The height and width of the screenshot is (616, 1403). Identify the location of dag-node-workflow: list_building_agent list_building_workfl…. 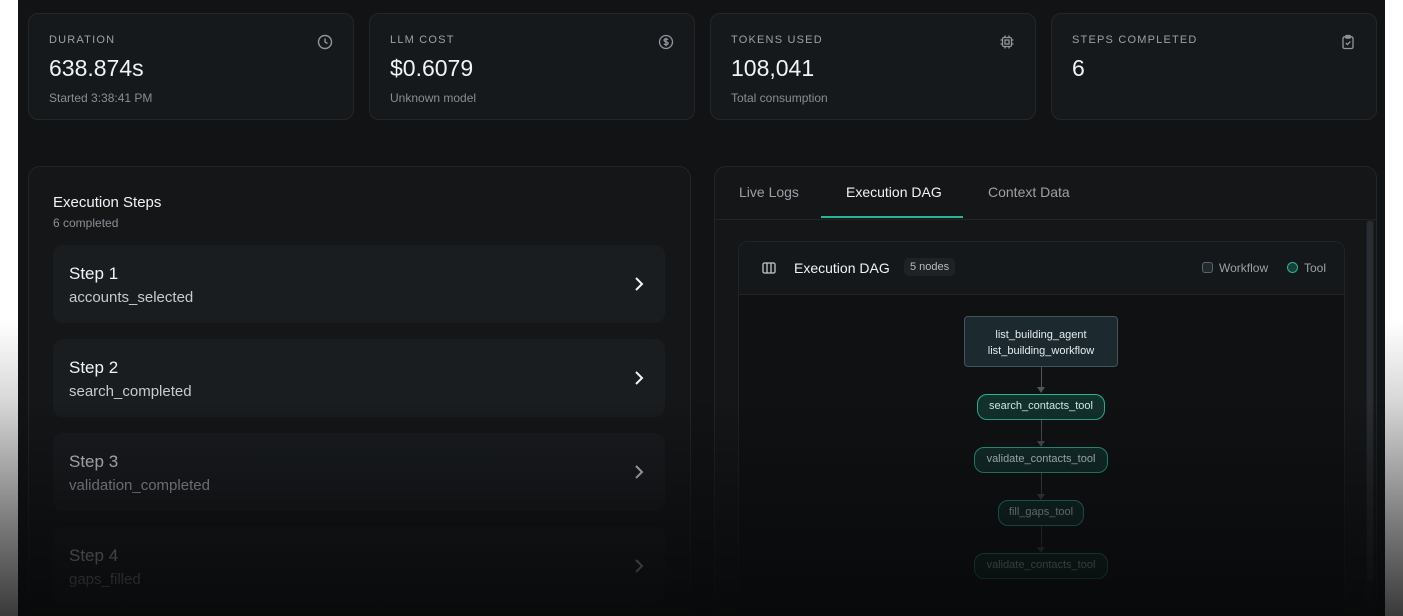
(1041, 341).